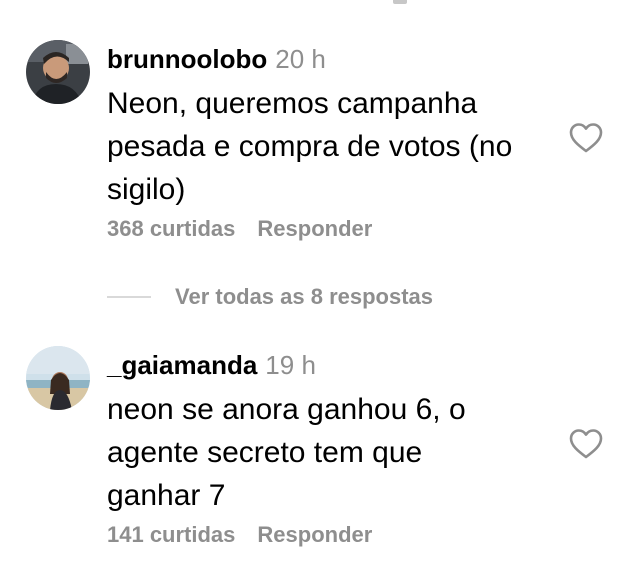  I want to click on comment-header: _gaiamanda 19 h, so click(211, 365).